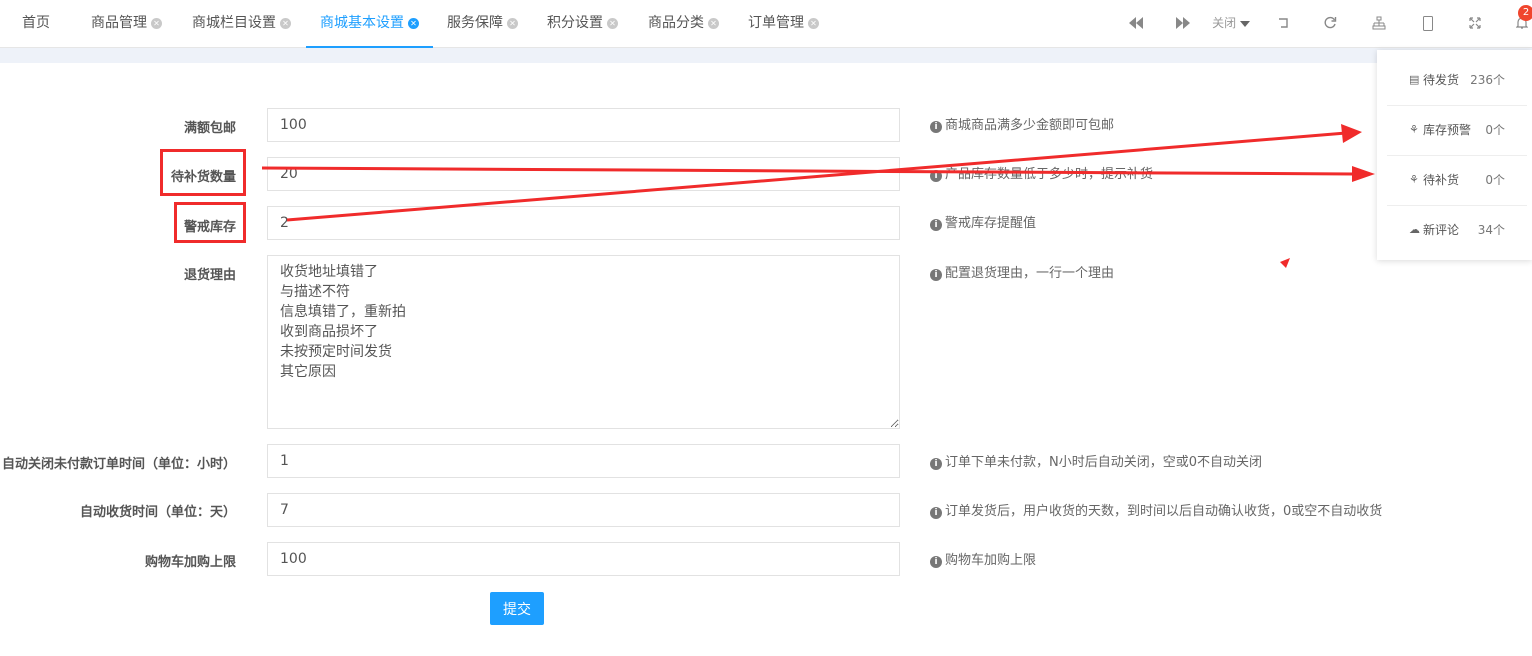 This screenshot has width=1532, height=656. I want to click on annotation-arrow-restock, so click(808, 171).